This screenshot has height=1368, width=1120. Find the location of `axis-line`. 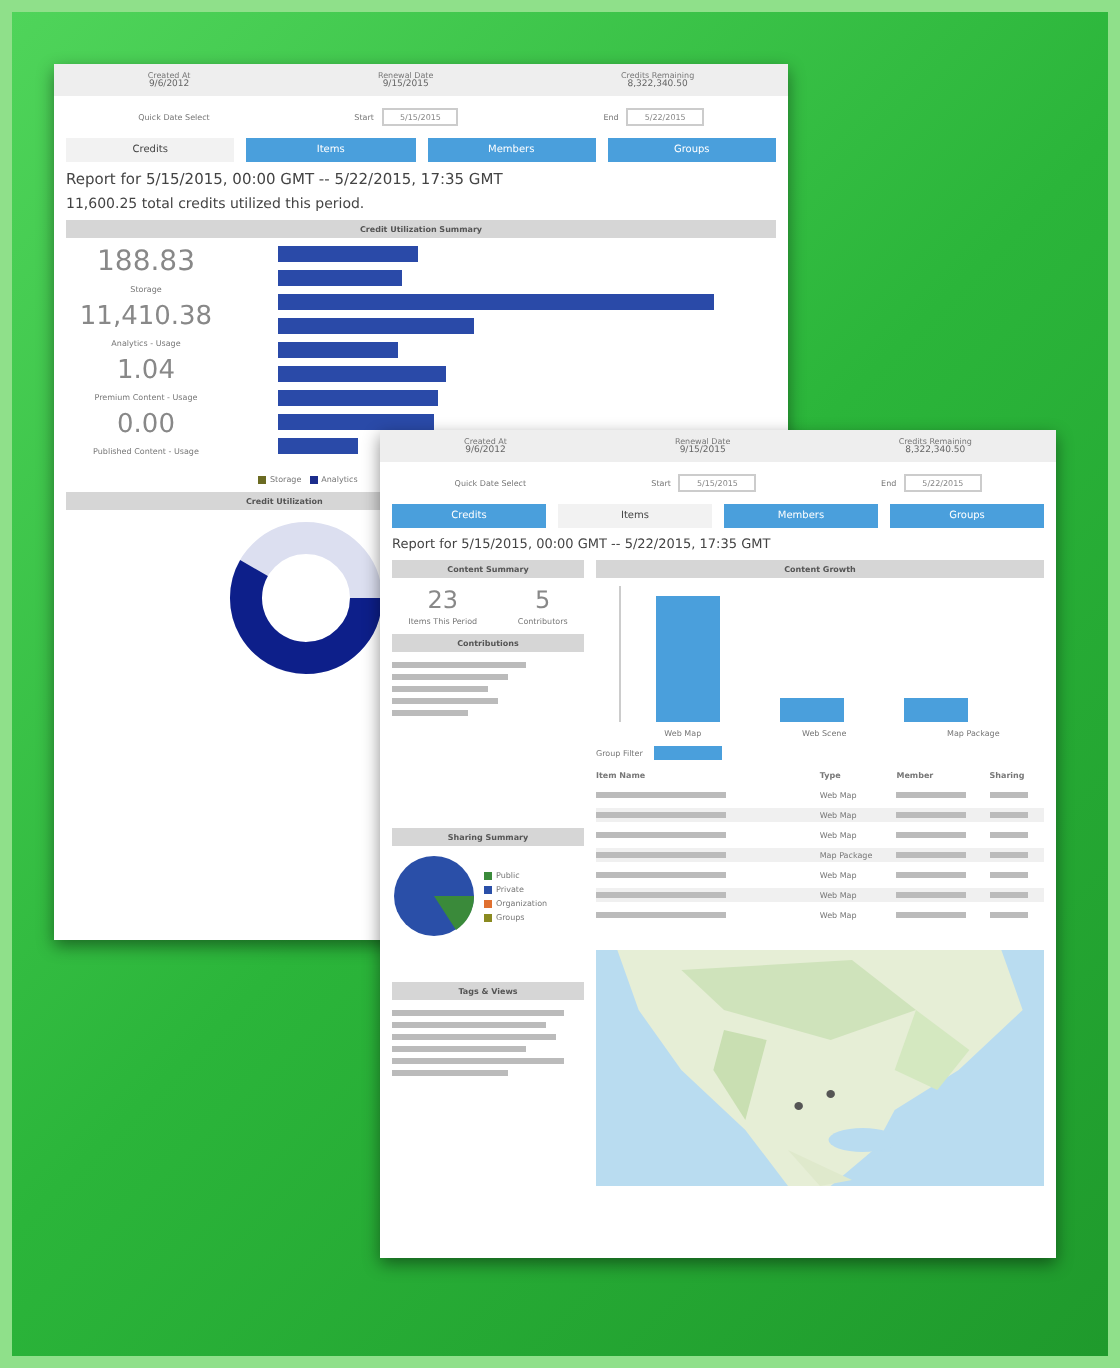

axis-line is located at coordinates (620, 654).